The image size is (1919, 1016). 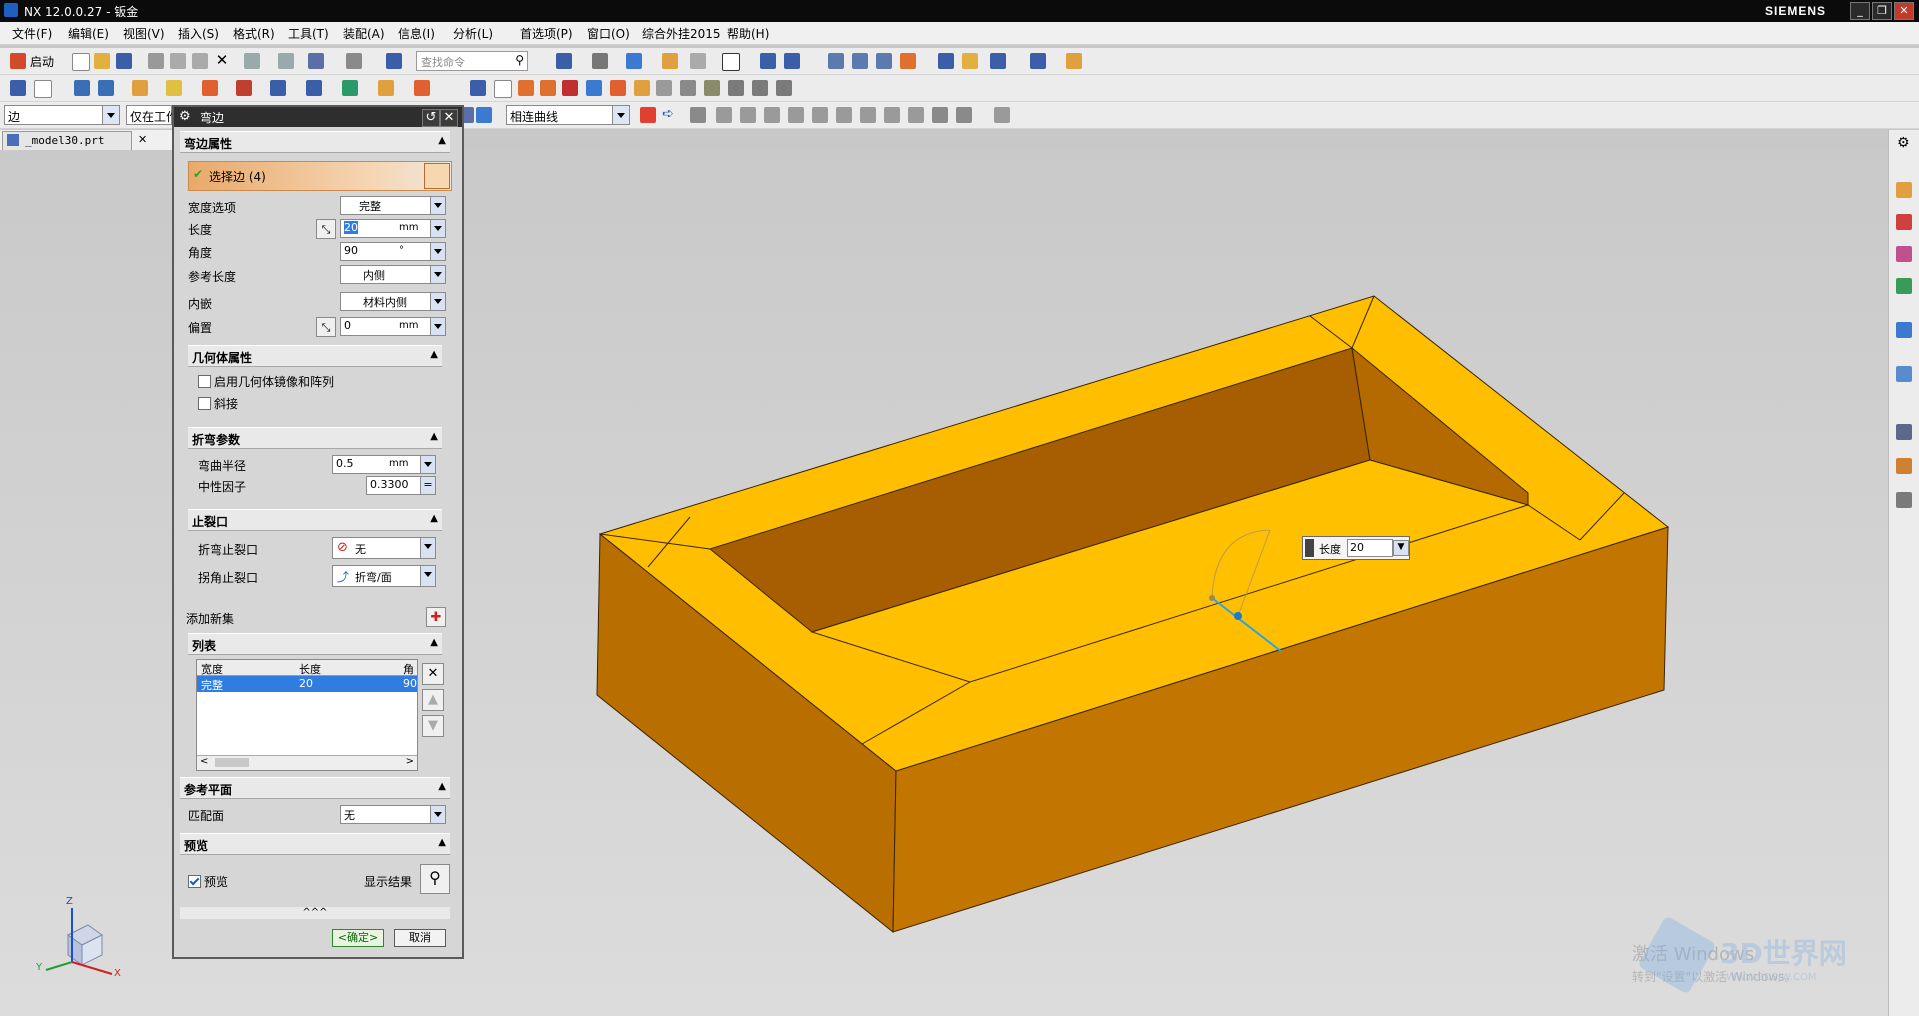 What do you see at coordinates (82, 88) in the screenshot?
I see `tab-feature-icon` at bounding box center [82, 88].